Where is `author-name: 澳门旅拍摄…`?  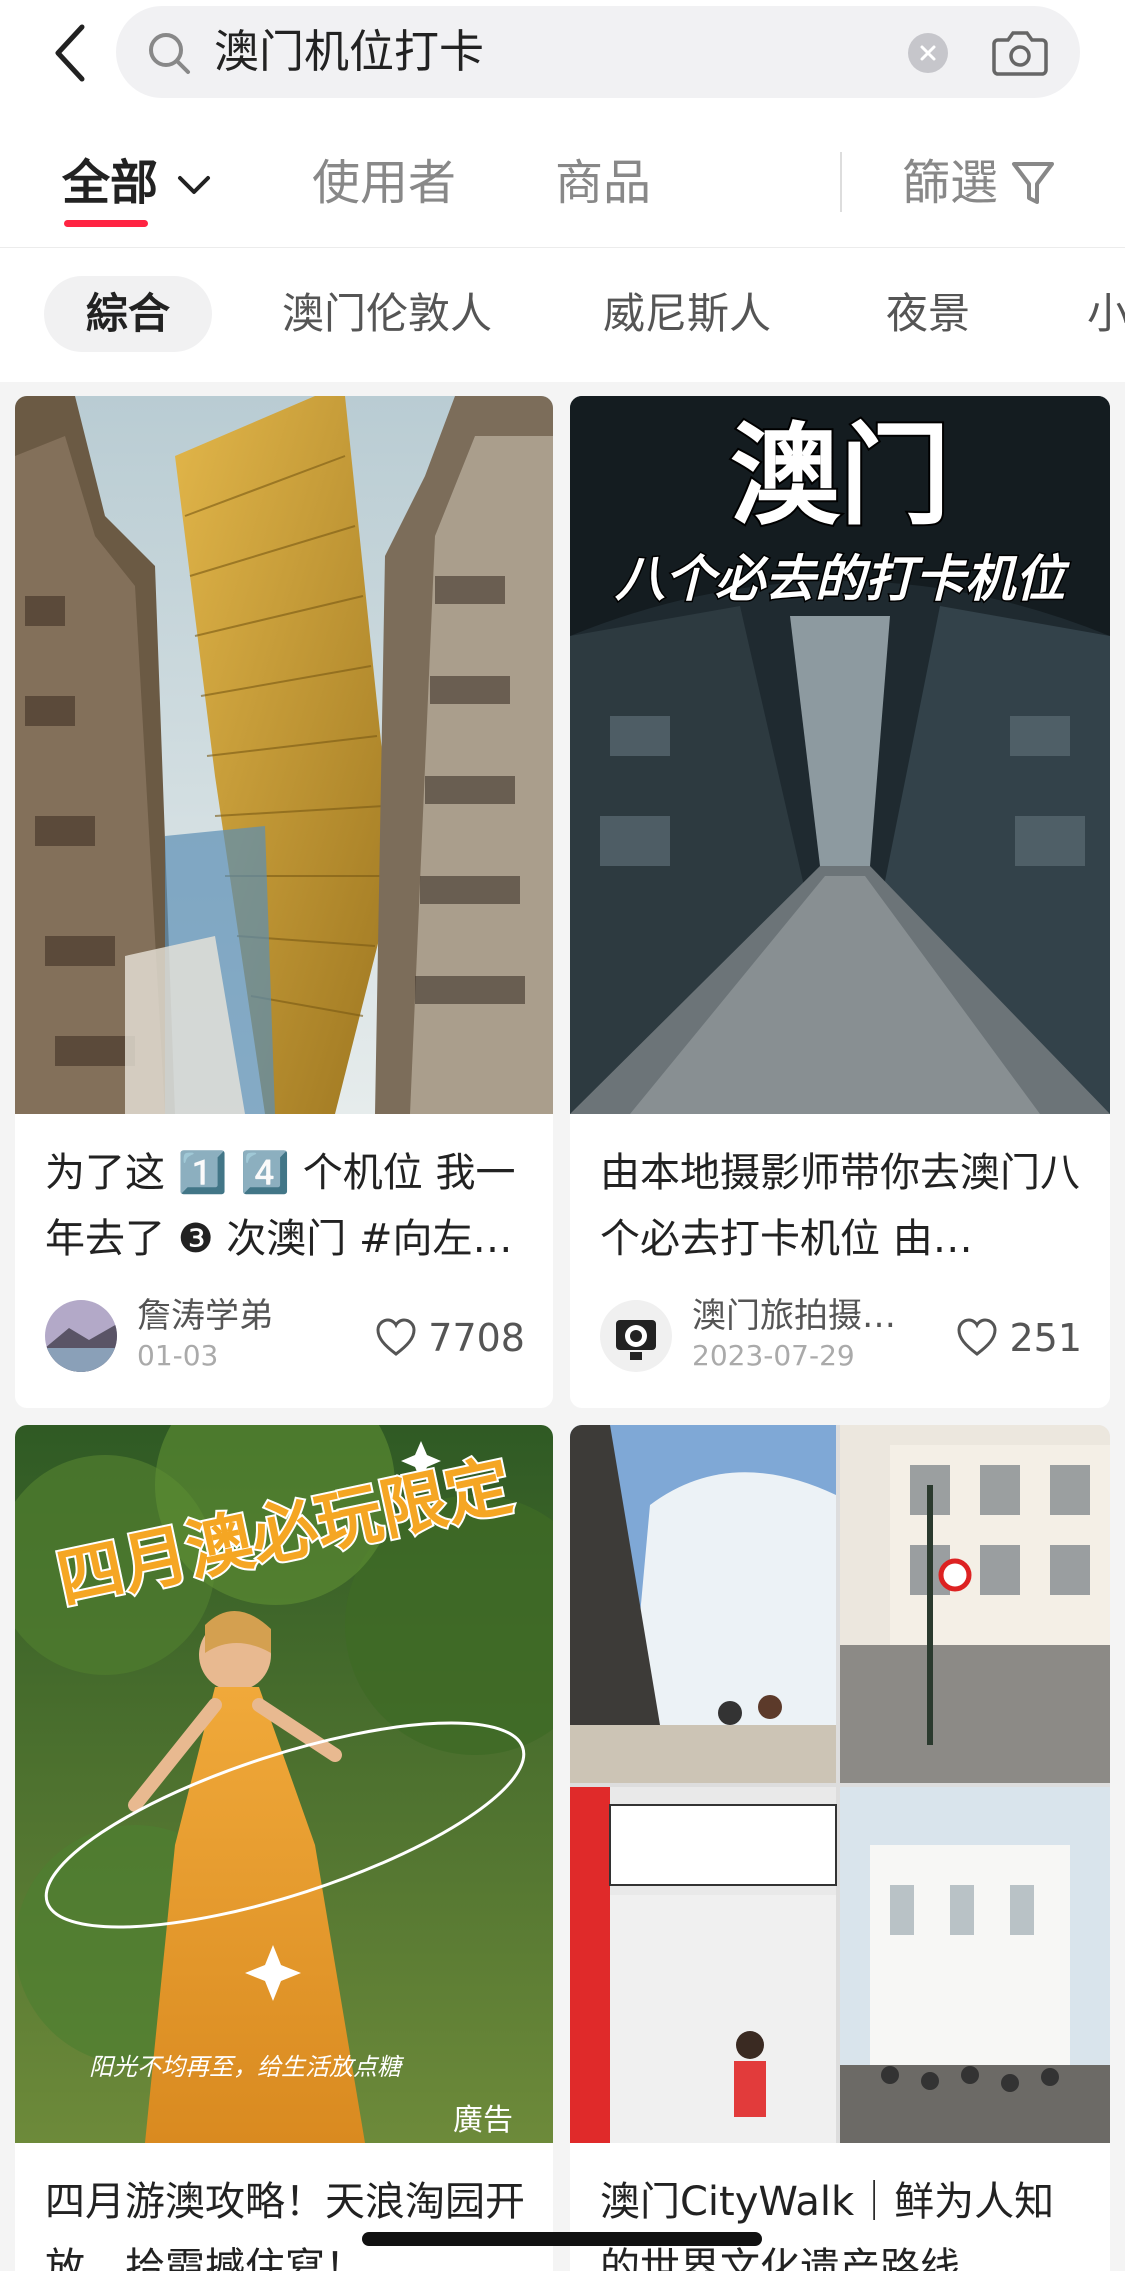
author-name: 澳门旅拍摄… is located at coordinates (794, 1316).